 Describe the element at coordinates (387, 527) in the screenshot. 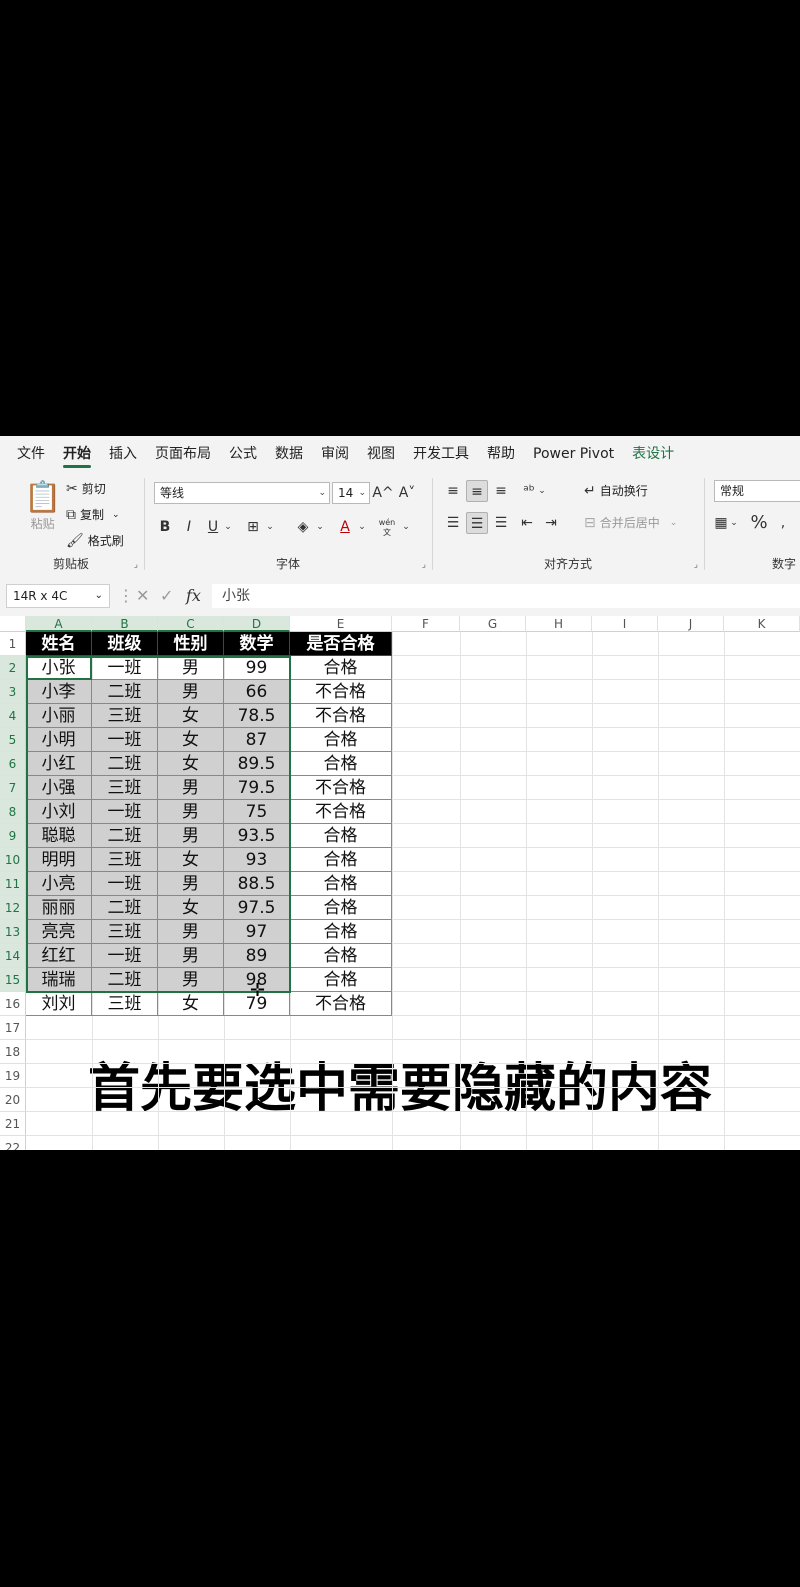

I see `phonetic-icon: wén 文` at that location.